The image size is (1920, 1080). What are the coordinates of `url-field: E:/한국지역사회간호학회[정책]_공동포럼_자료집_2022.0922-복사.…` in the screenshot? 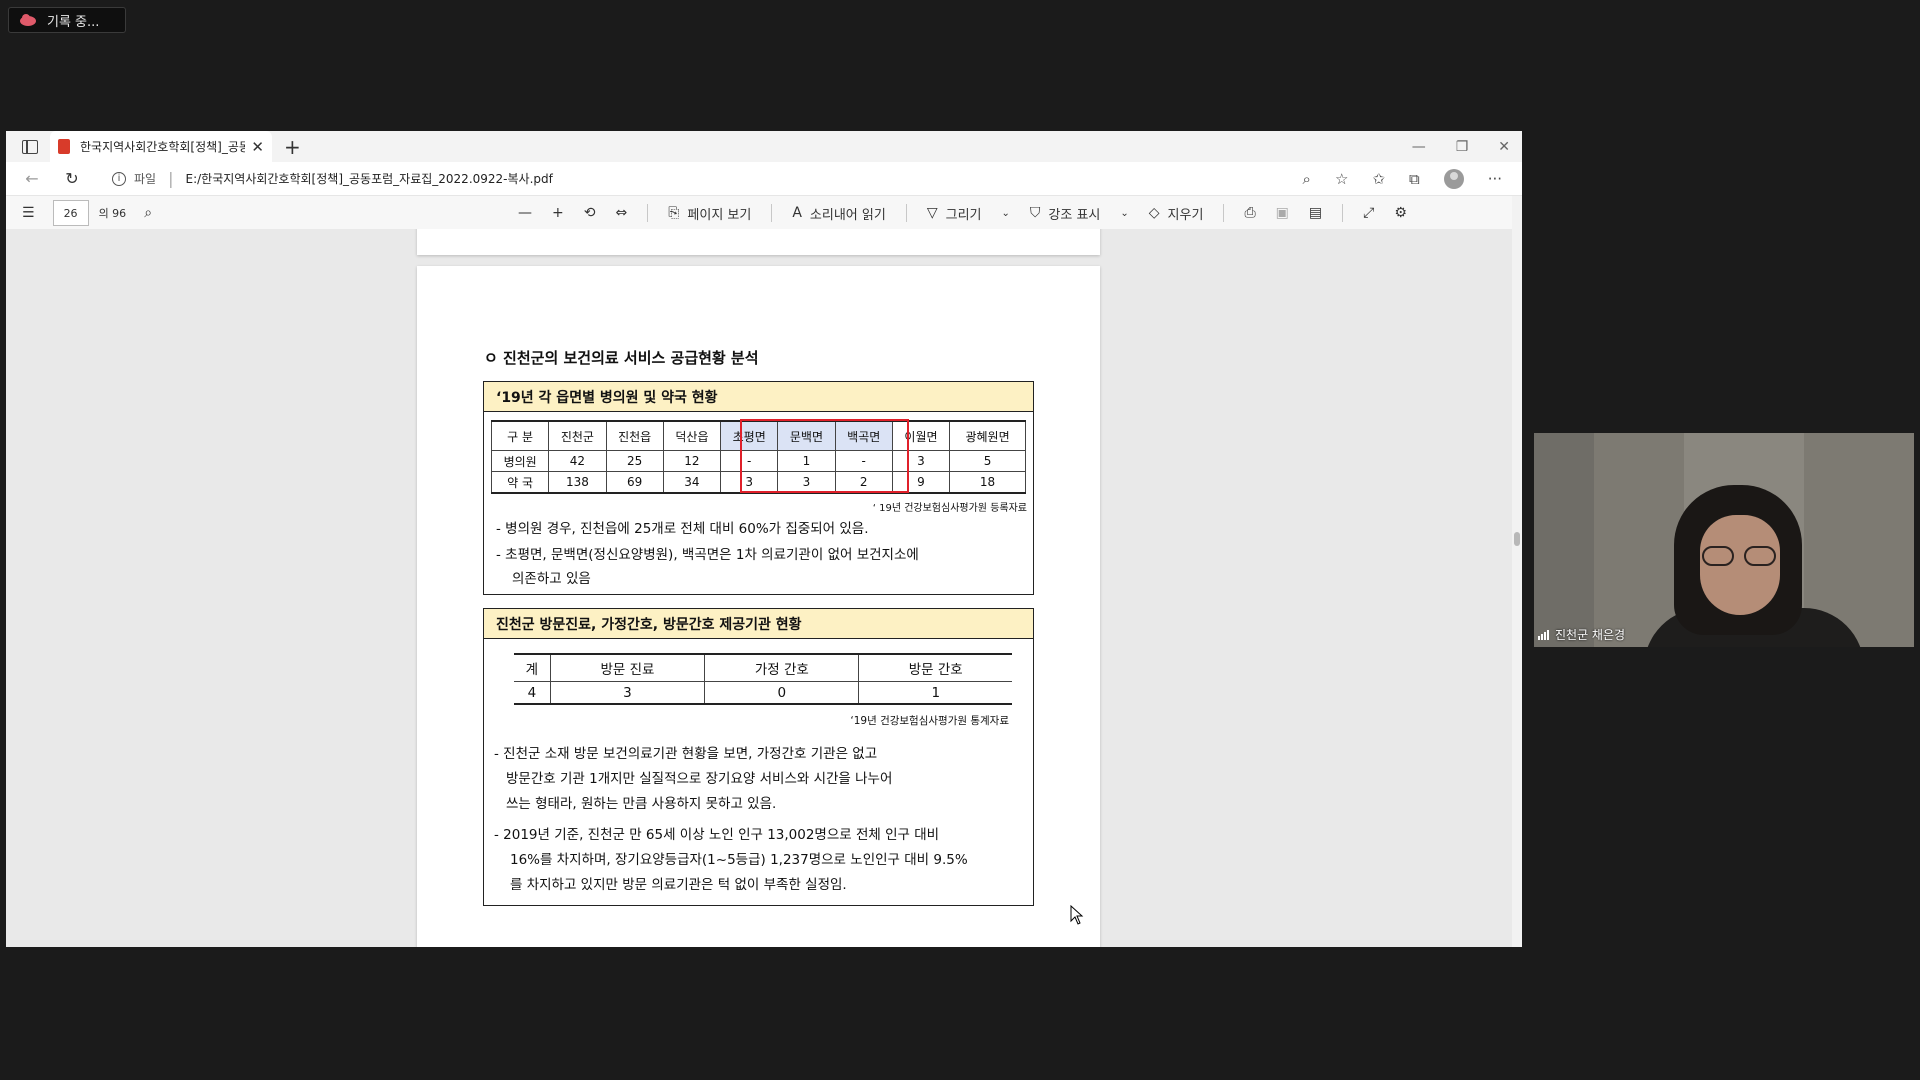 It's located at (368, 178).